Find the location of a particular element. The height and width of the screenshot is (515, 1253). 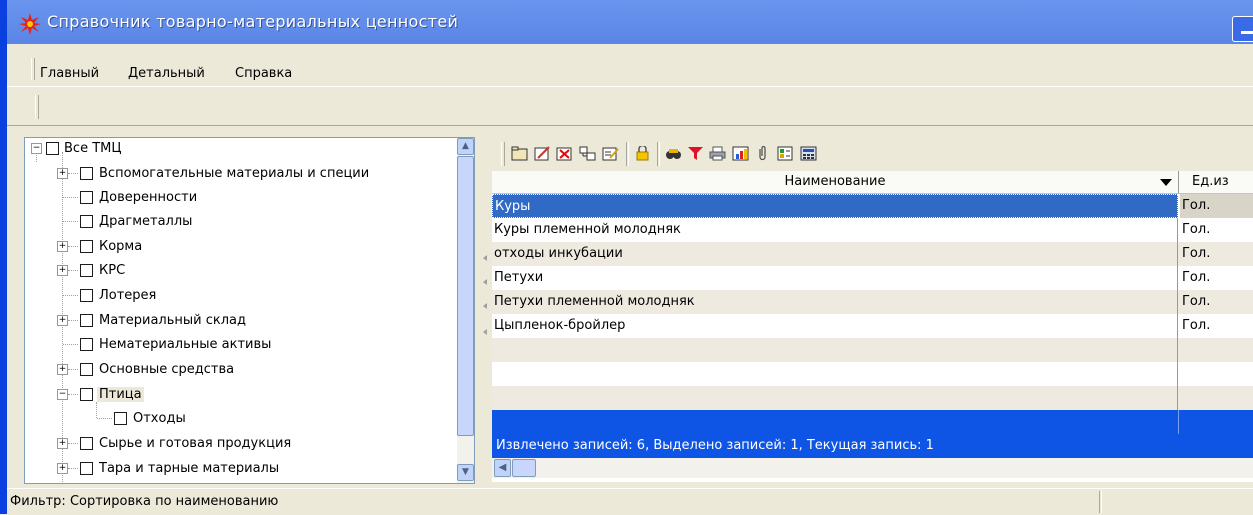

copy-tree-icon is located at coordinates (587, 153).